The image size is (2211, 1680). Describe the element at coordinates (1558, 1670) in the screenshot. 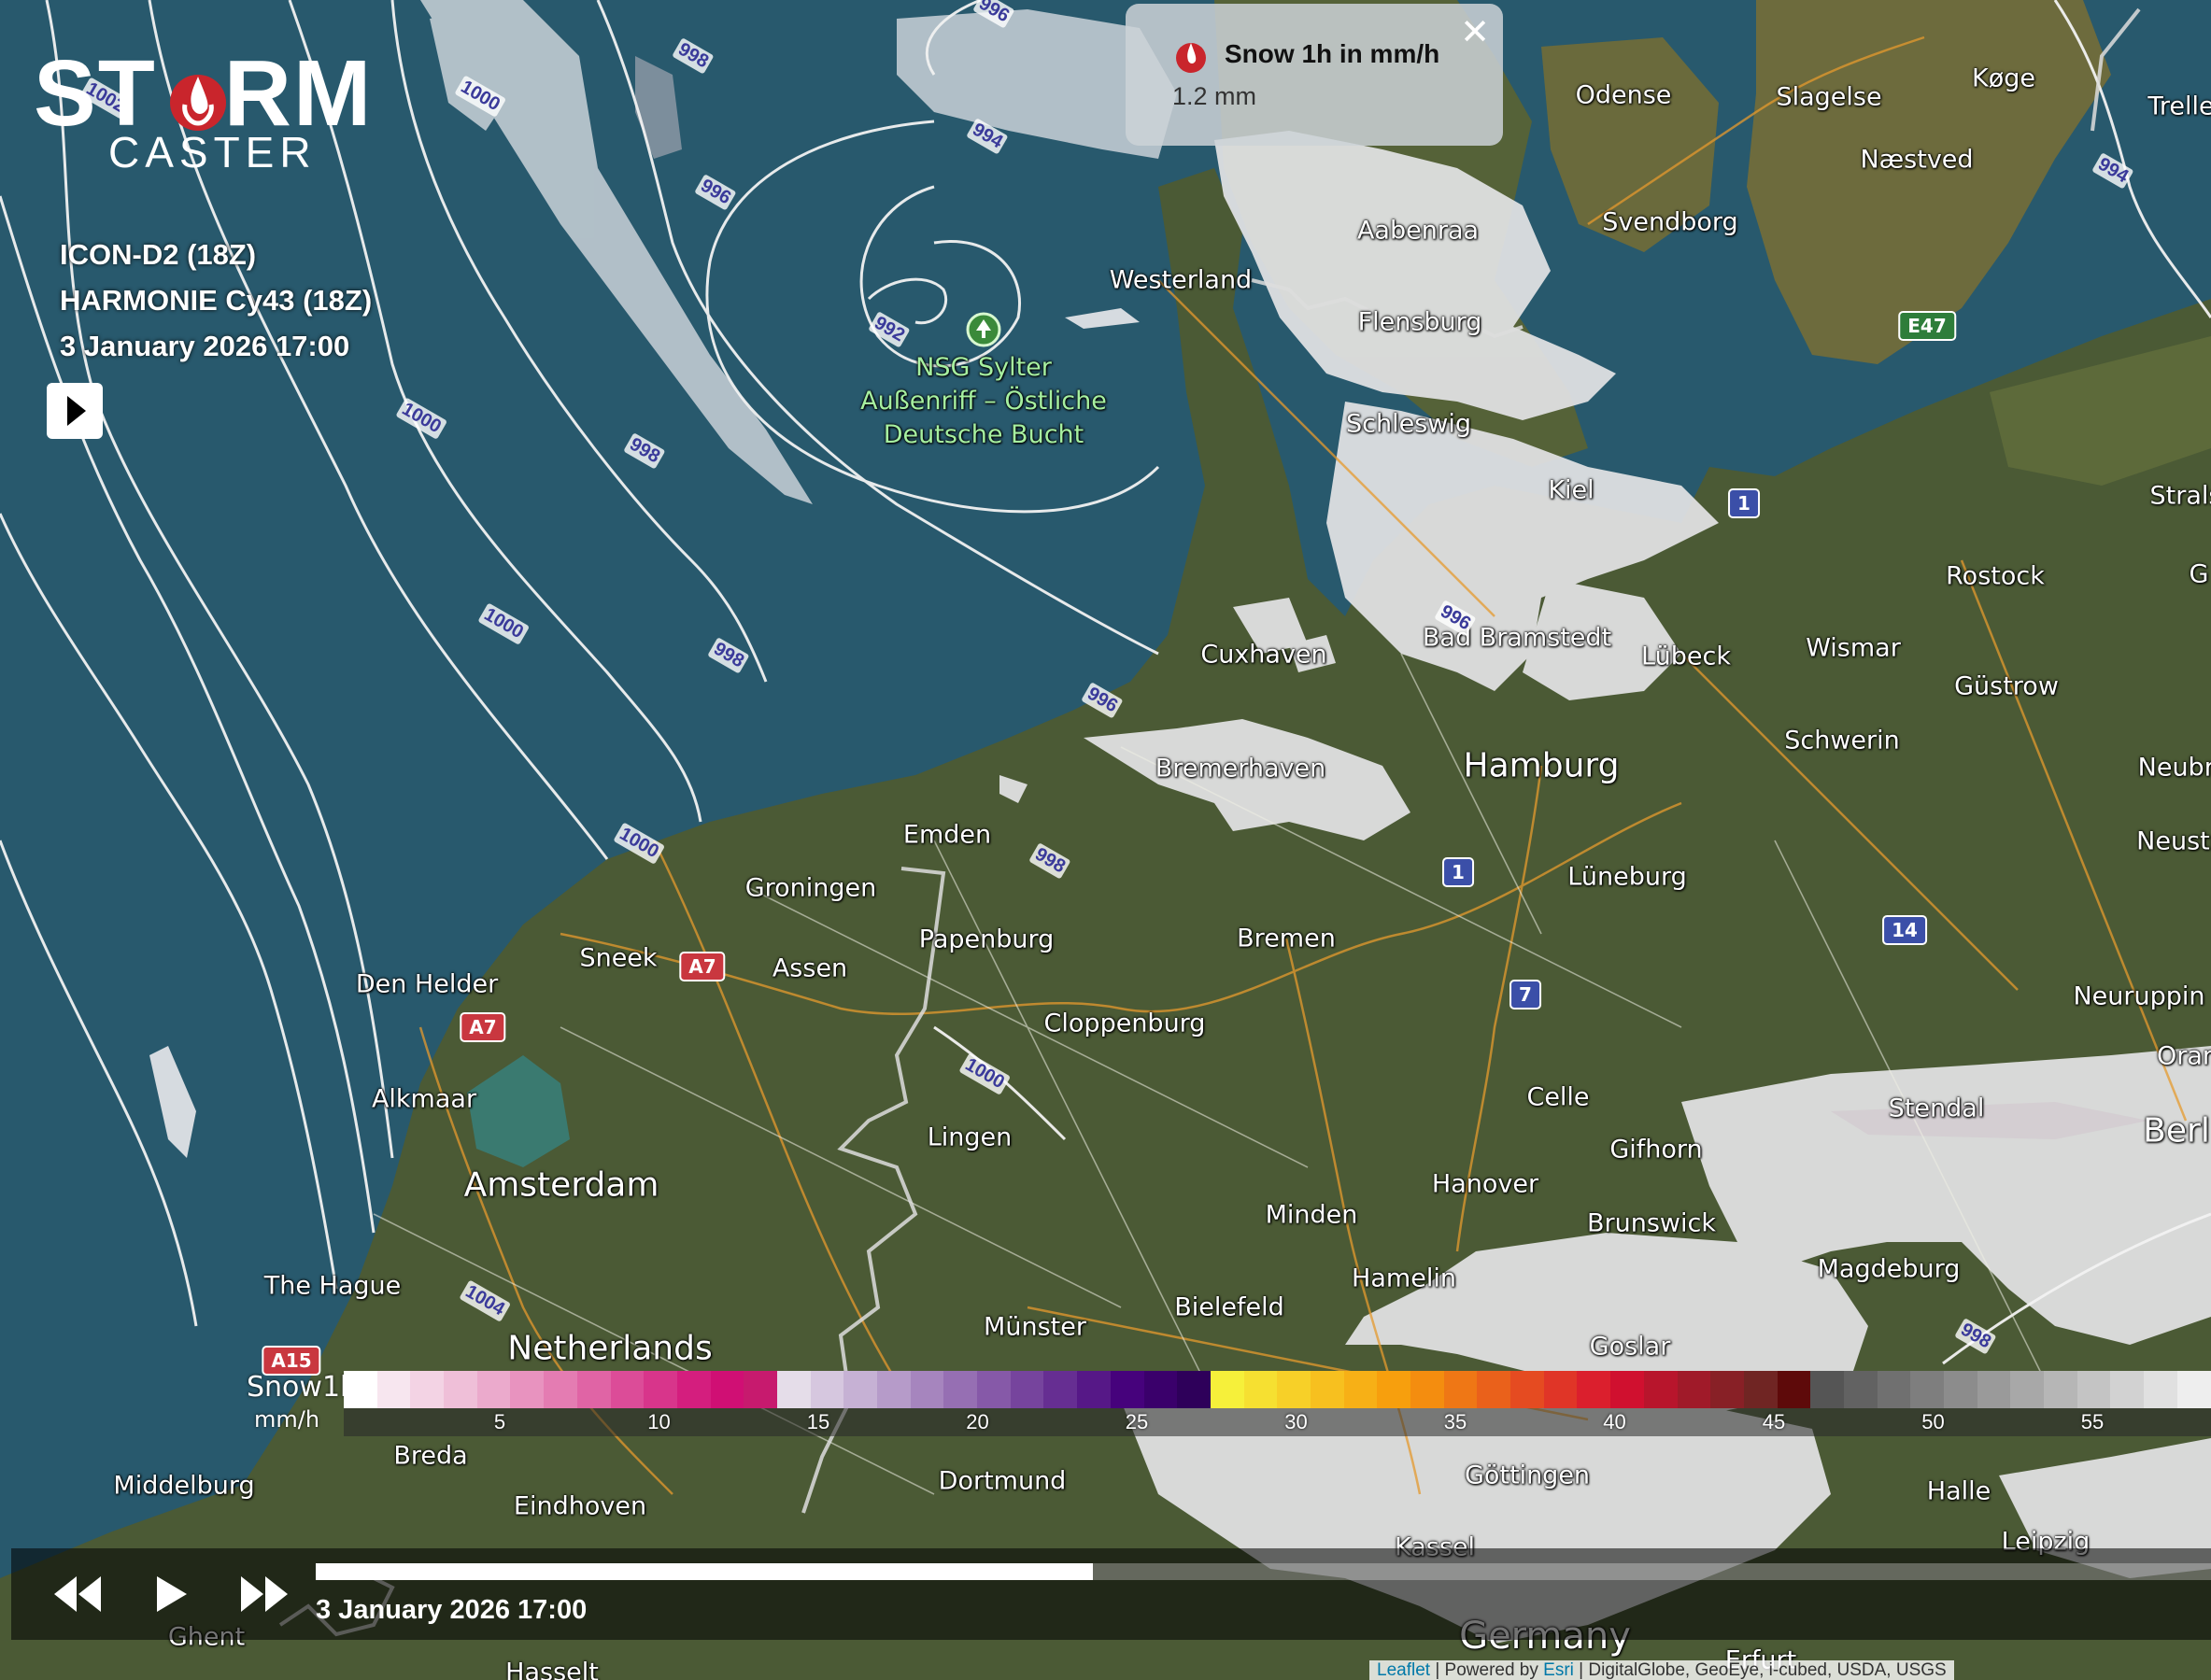

I see `esri-link: Esri` at that location.